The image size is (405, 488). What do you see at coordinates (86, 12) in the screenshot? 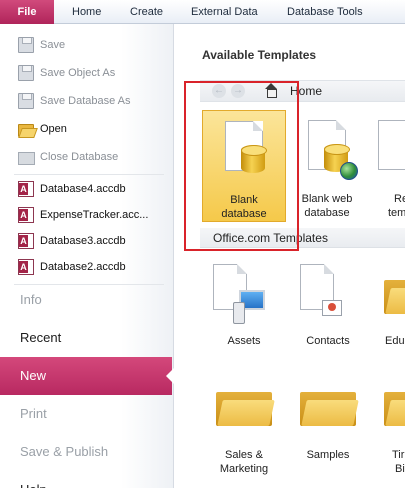
I see `tab-home: Home` at bounding box center [86, 12].